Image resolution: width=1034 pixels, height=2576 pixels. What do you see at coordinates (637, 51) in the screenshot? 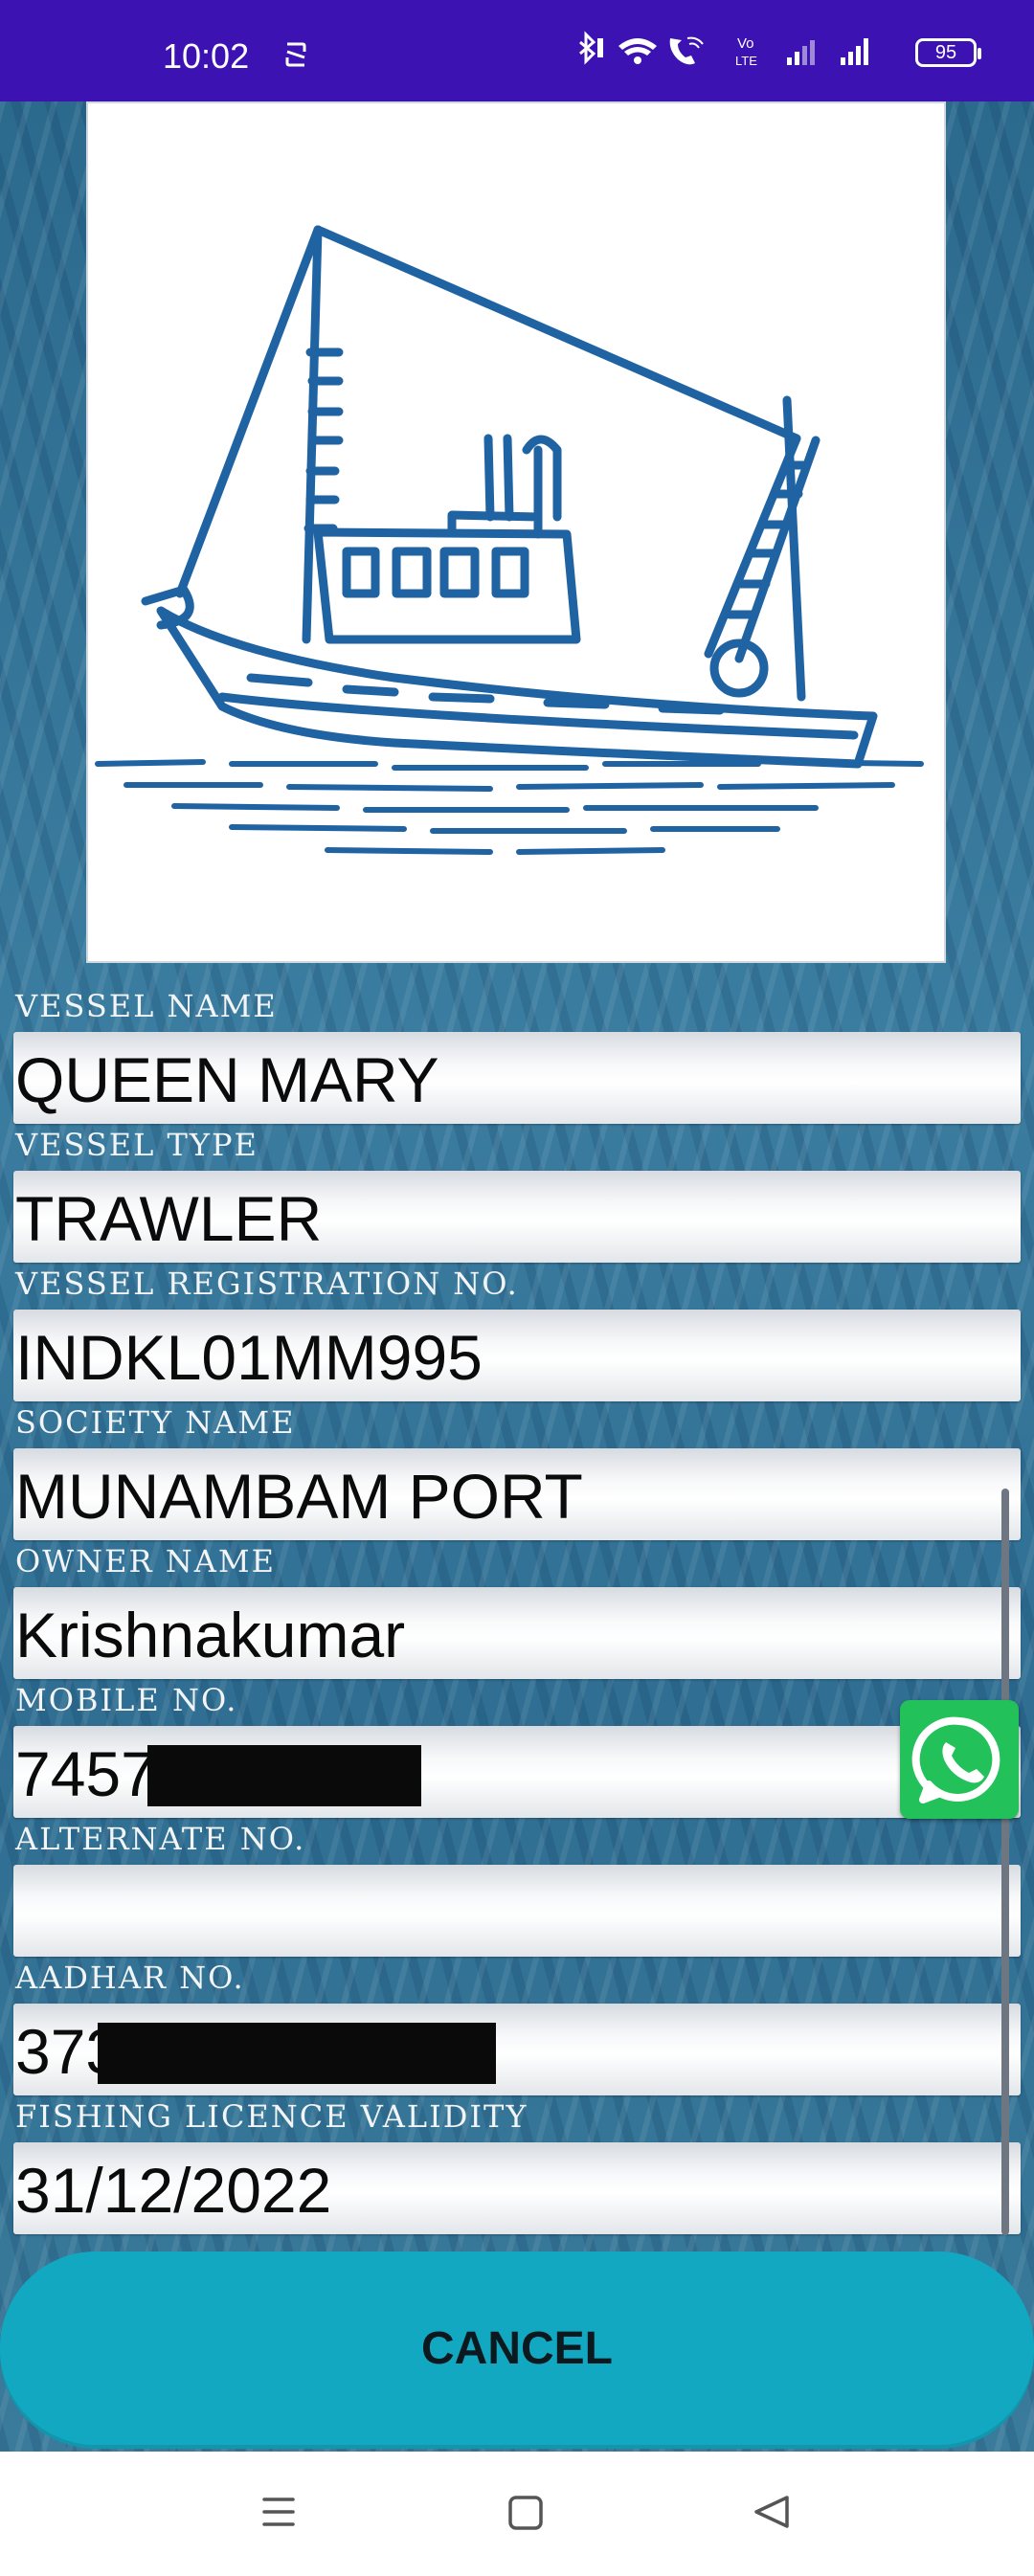
I see `wifi-icon` at bounding box center [637, 51].